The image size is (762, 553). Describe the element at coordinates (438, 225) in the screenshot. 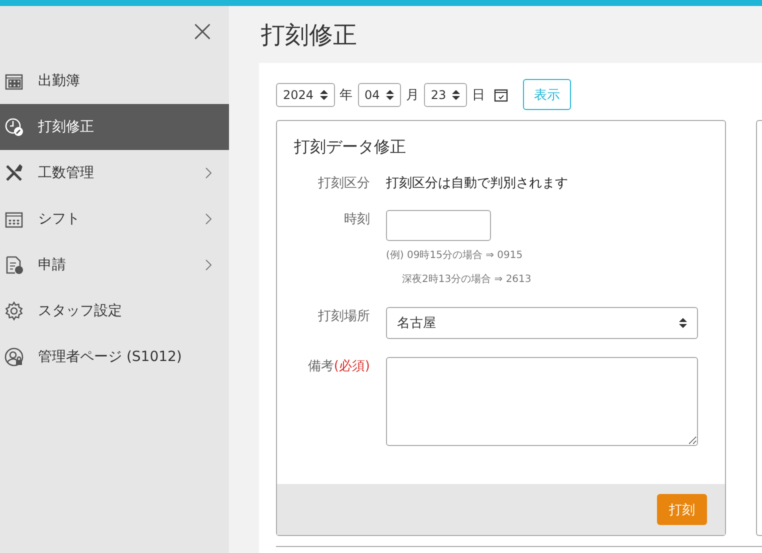

I see `time-input` at that location.